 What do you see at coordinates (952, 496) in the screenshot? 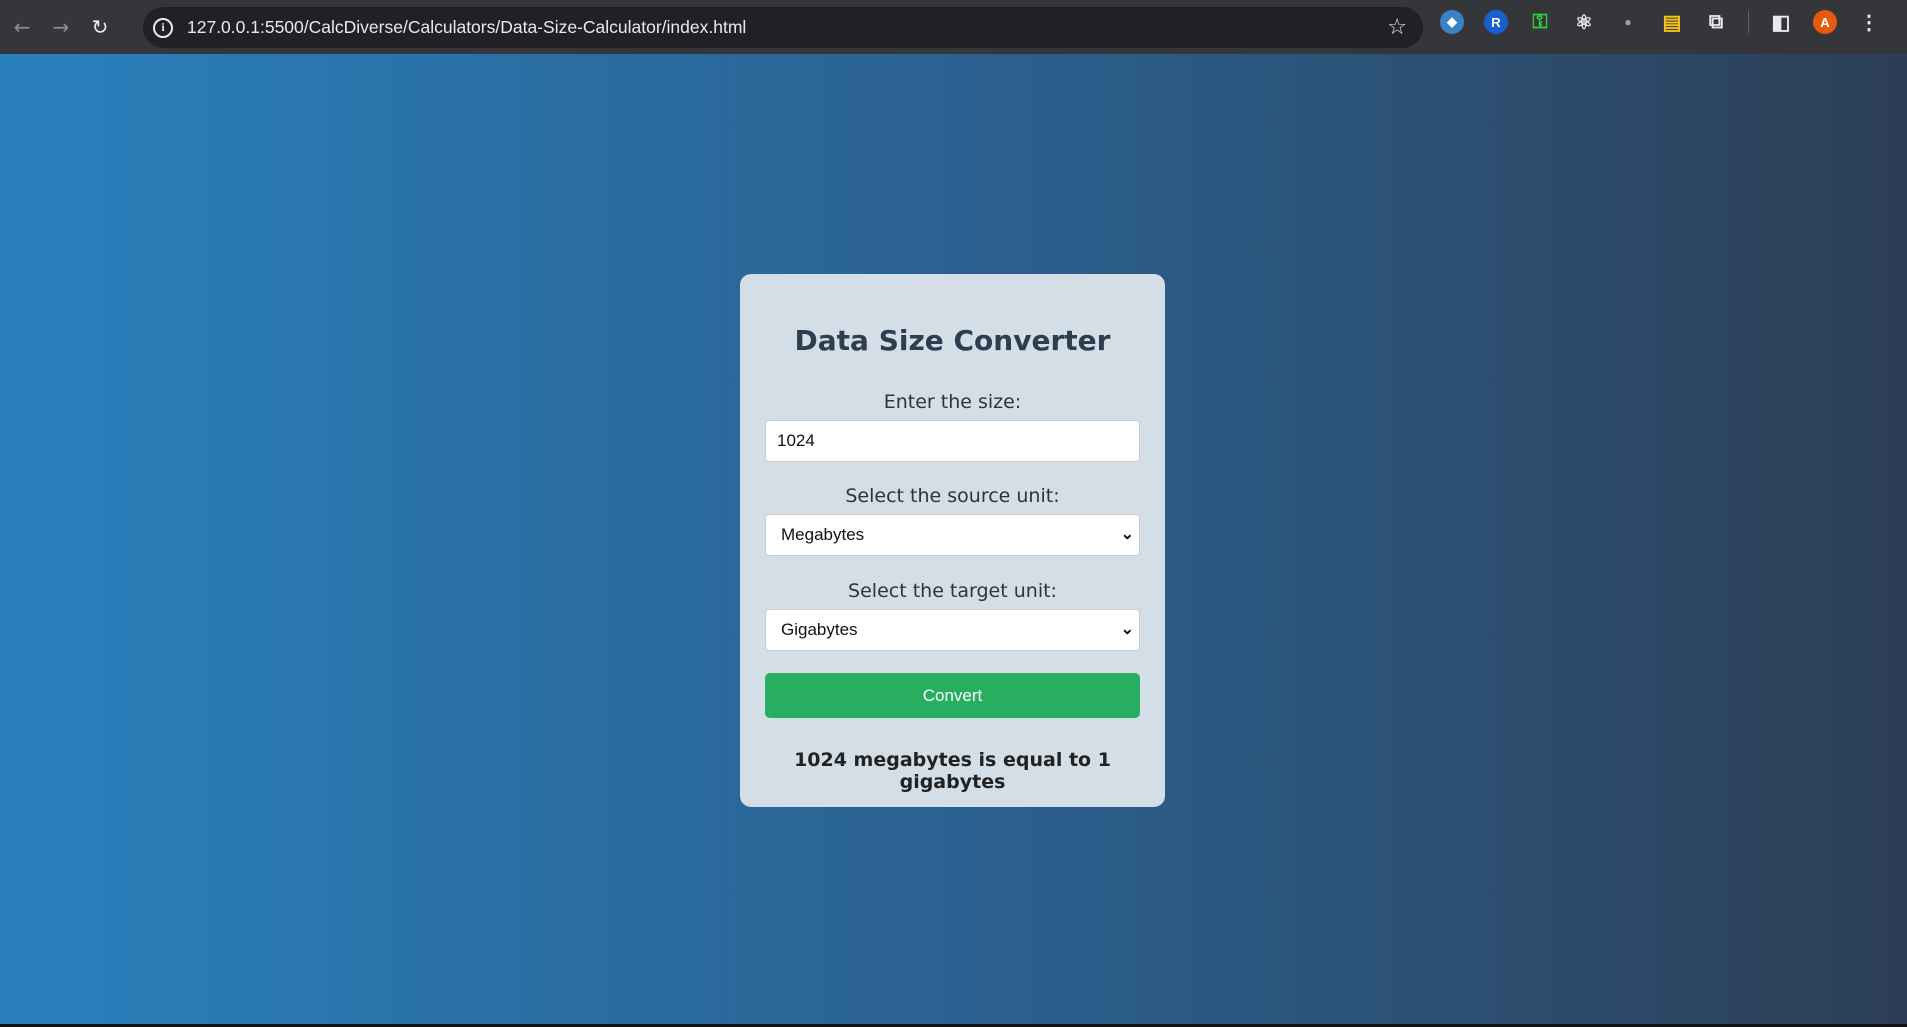
I see `source-unit-label: Select the source unit:` at bounding box center [952, 496].